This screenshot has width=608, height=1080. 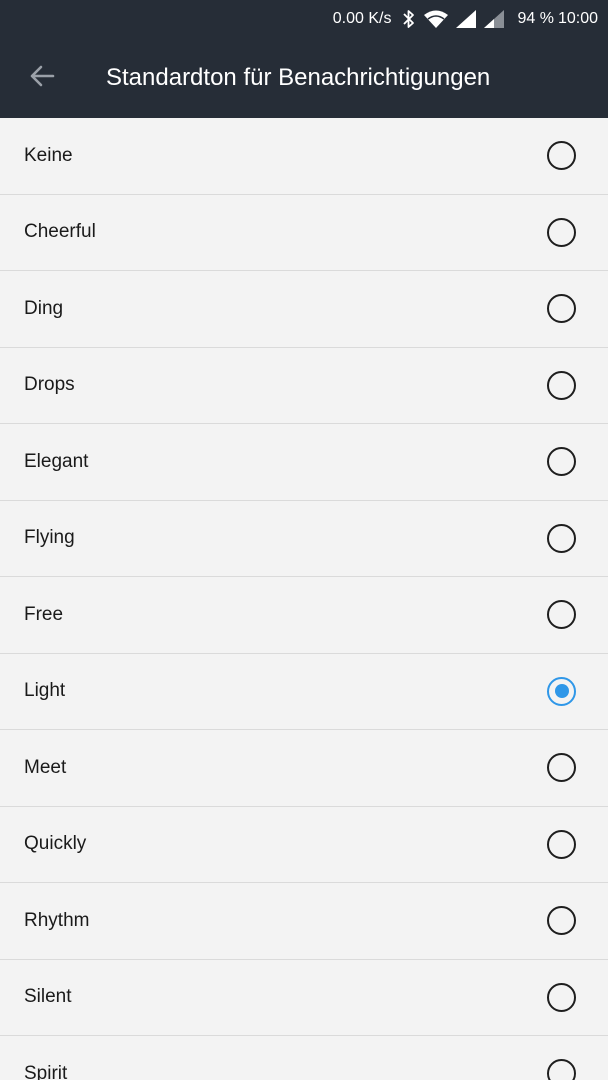 What do you see at coordinates (49, 538) in the screenshot?
I see `option-label: Flying` at bounding box center [49, 538].